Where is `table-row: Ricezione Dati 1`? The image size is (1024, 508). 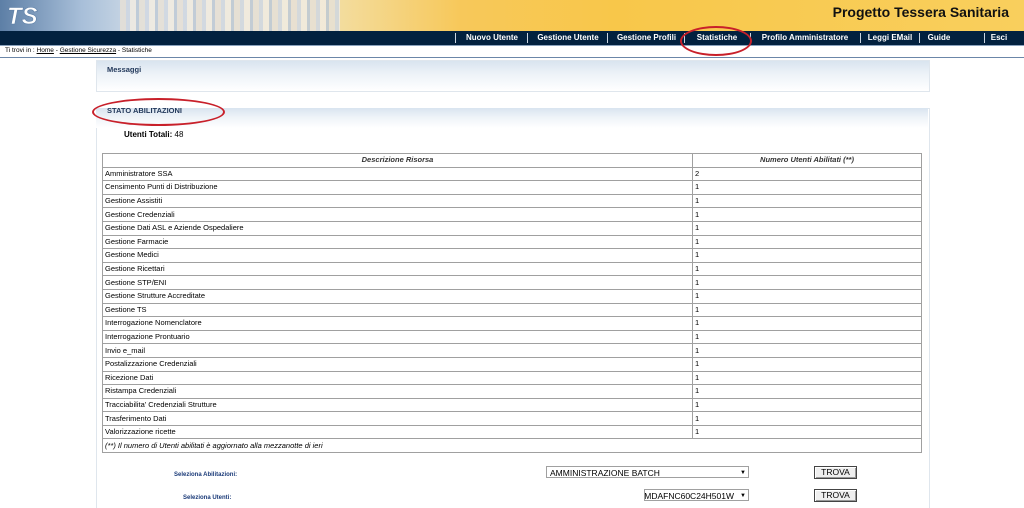
table-row: Ricezione Dati 1 is located at coordinates (512, 378).